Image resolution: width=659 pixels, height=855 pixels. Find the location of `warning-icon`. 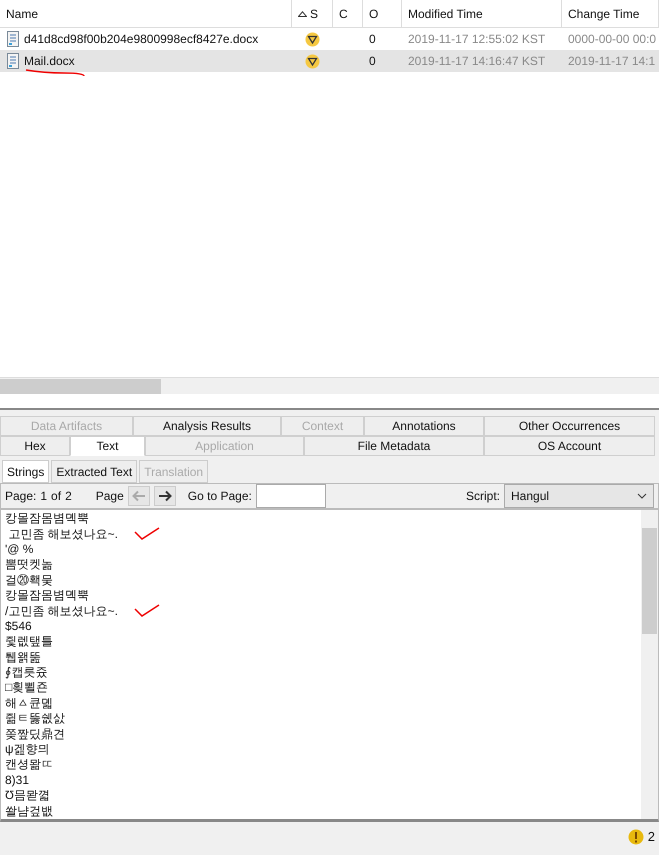

warning-icon is located at coordinates (636, 836).